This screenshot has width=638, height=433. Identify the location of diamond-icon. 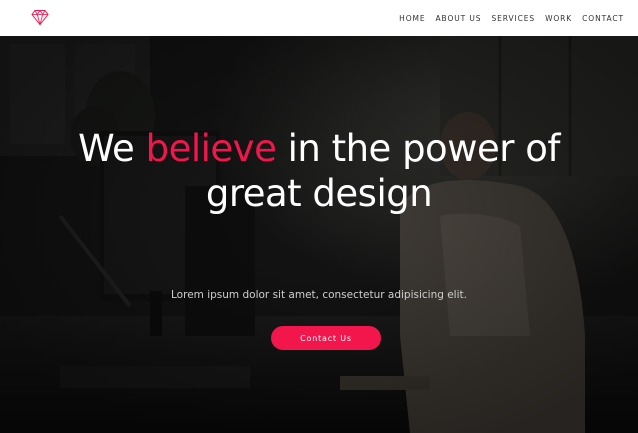
(40, 18).